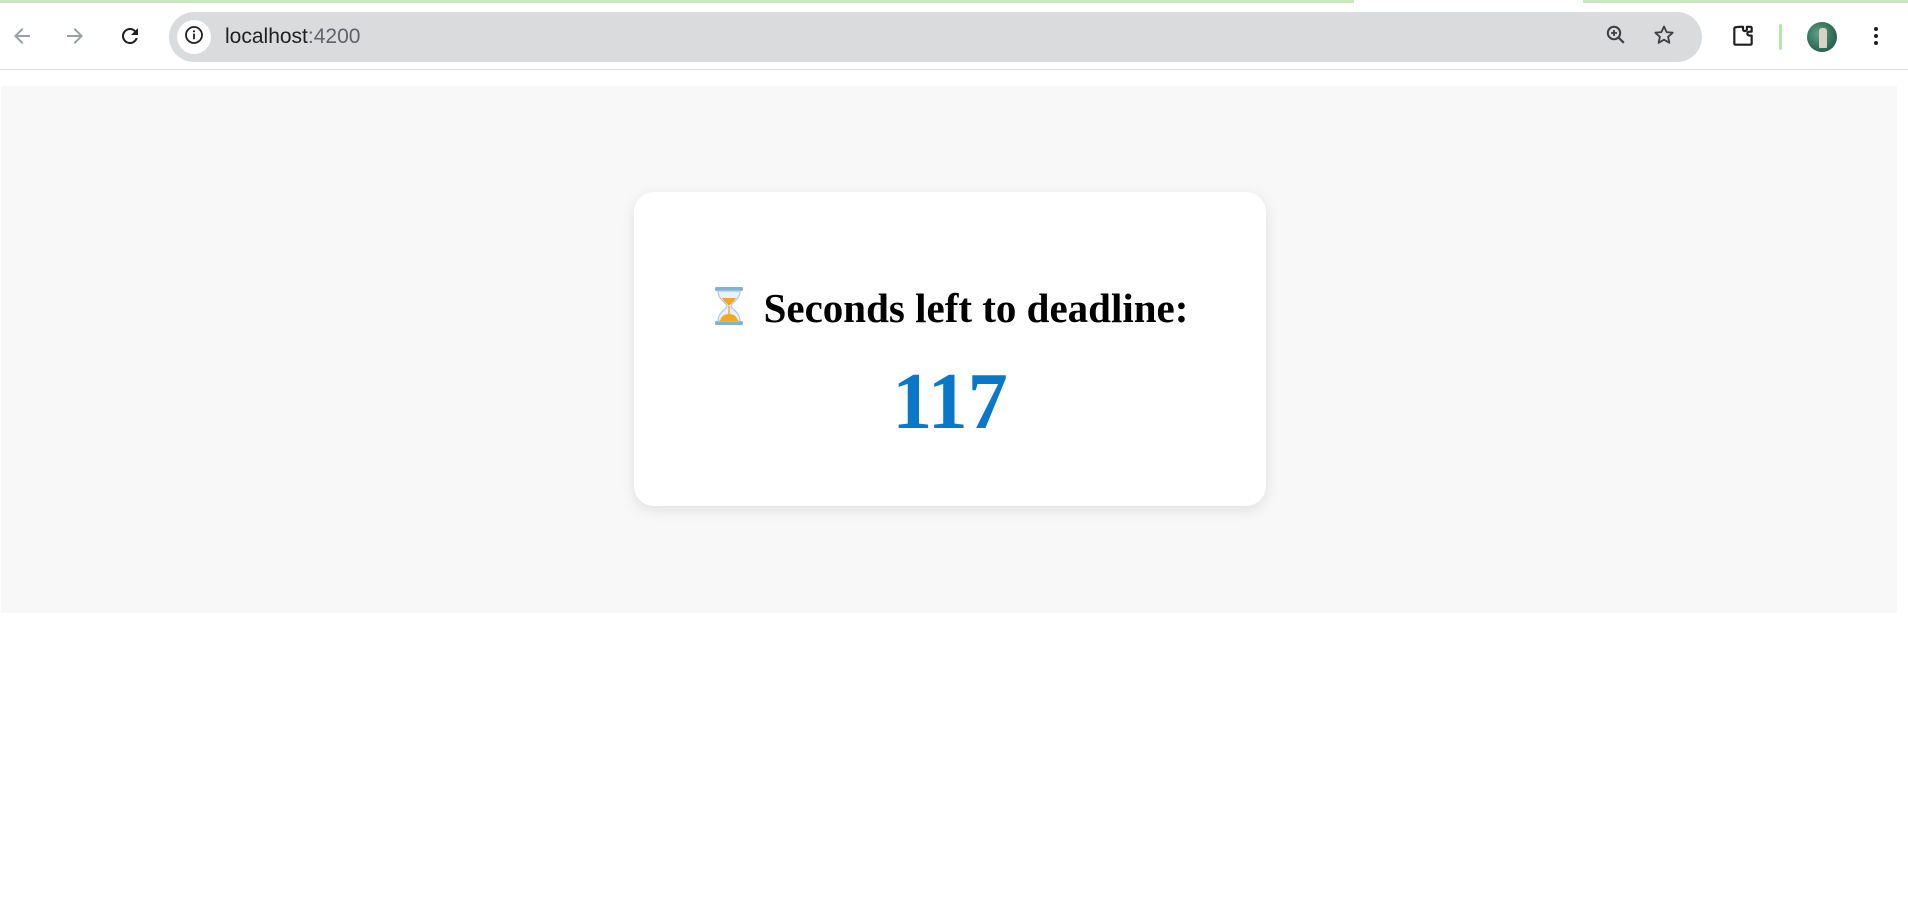 This screenshot has height=921, width=1908. What do you see at coordinates (954, 1) in the screenshot?
I see `page-load-progress` at bounding box center [954, 1].